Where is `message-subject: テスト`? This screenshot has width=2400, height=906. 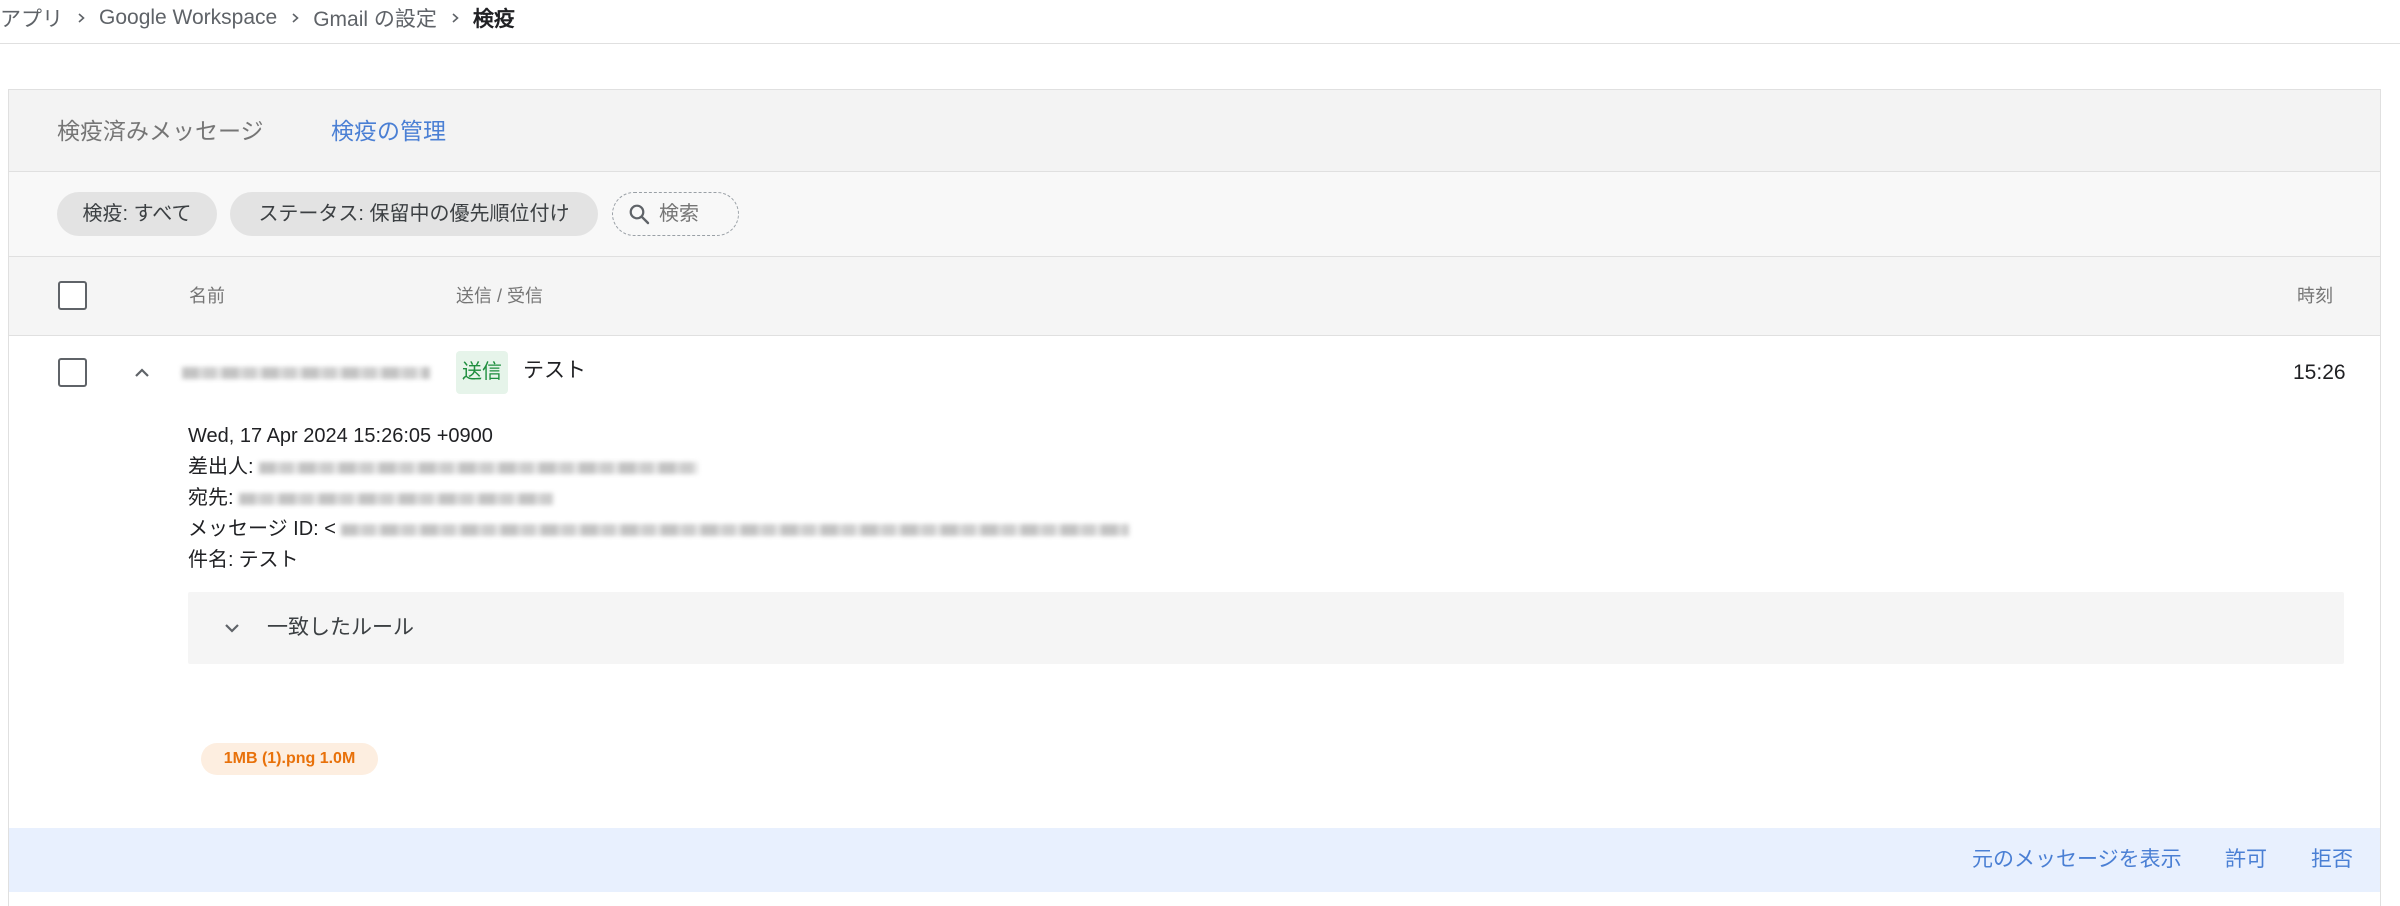 message-subject: テスト is located at coordinates (554, 370).